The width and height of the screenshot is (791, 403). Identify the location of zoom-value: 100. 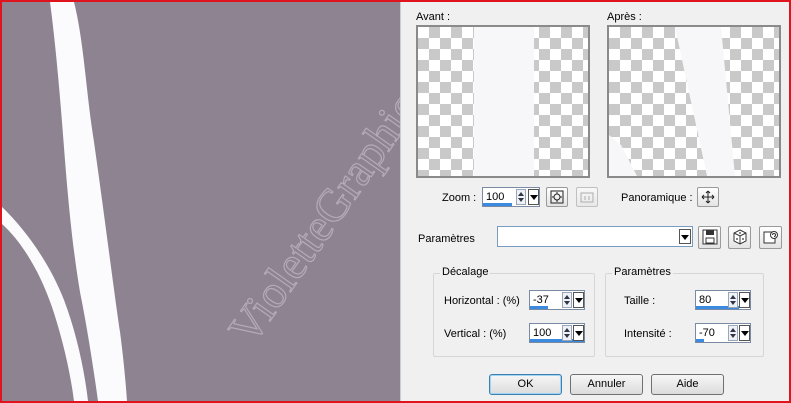
(495, 197).